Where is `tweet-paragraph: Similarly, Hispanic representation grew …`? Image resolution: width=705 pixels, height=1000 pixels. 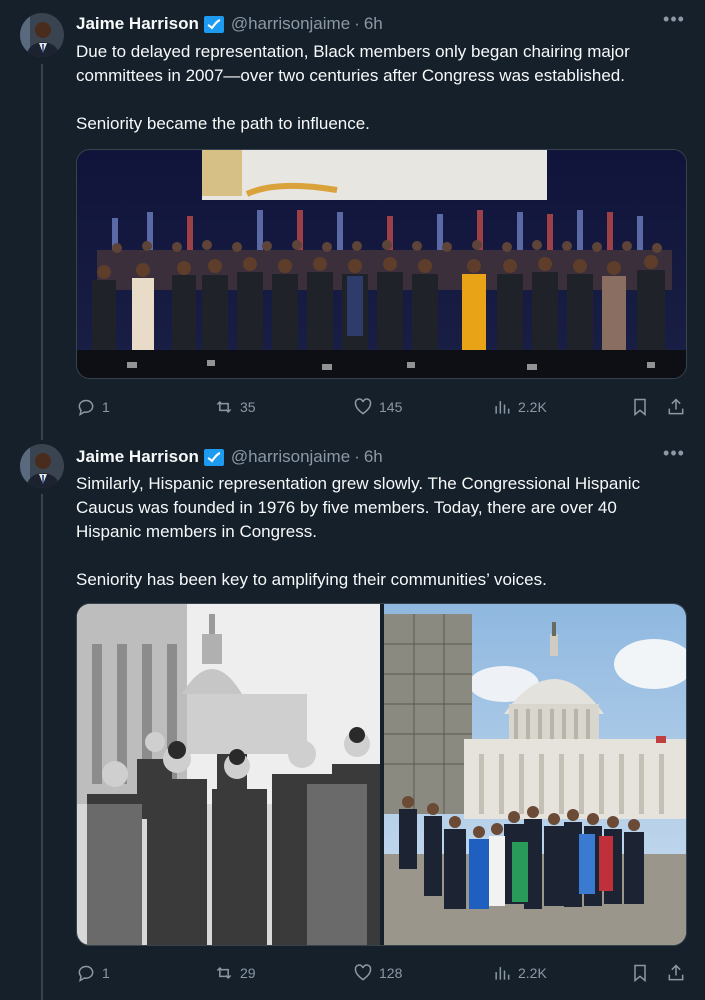
tweet-paragraph: Similarly, Hispanic representation grew … is located at coordinates (358, 507).